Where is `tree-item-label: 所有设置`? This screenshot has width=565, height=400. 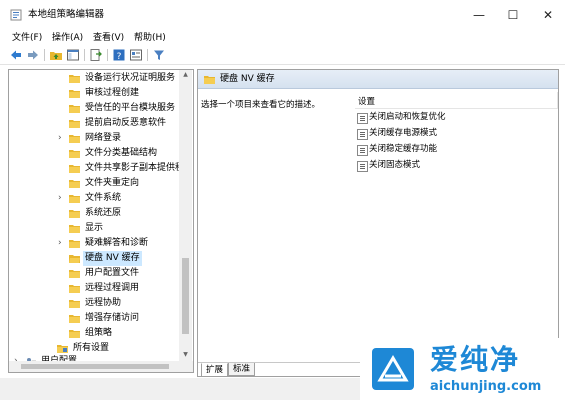
tree-item-label: 所有设置 is located at coordinates (91, 348).